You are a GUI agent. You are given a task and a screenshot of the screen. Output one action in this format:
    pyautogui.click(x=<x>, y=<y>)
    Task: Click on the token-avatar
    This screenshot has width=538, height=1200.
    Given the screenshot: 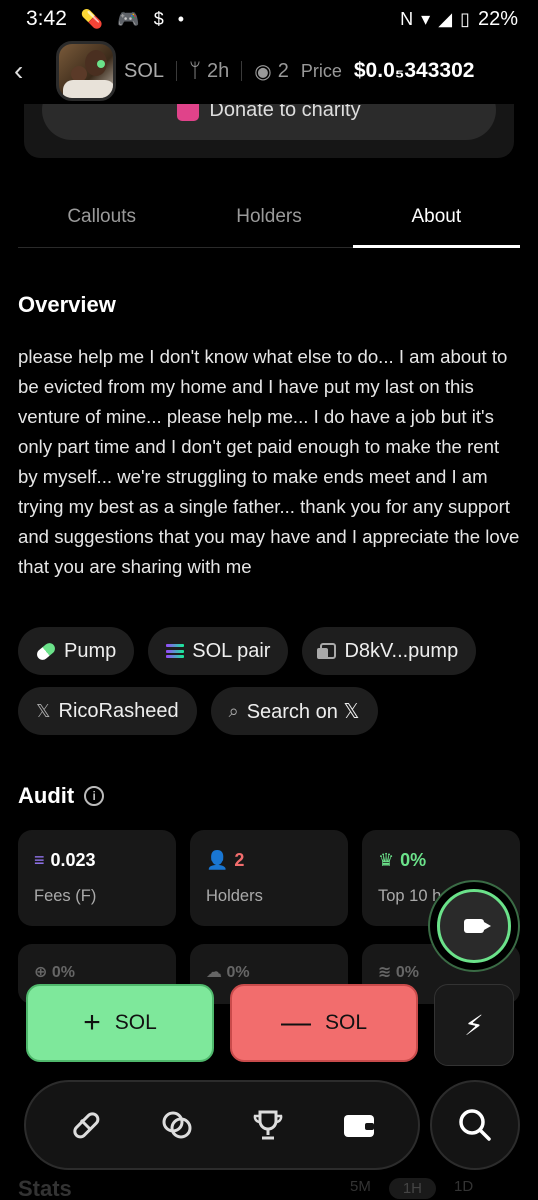 What is the action you would take?
    pyautogui.click(x=86, y=71)
    